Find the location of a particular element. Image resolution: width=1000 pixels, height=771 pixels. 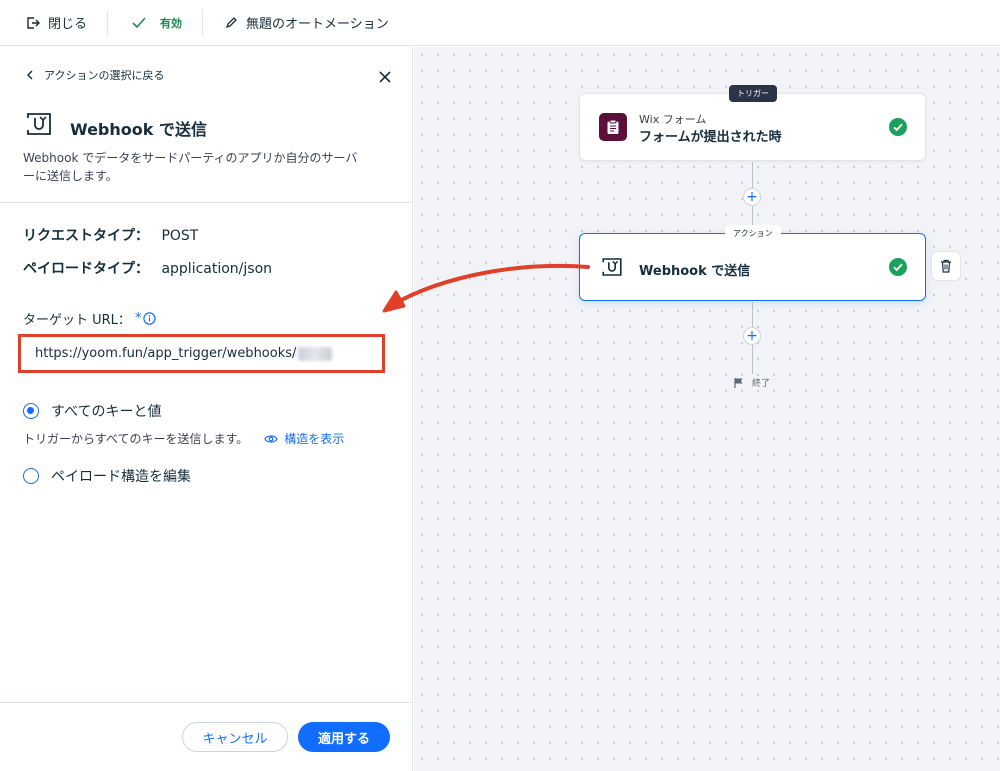

delete-step-button is located at coordinates (946, 266).